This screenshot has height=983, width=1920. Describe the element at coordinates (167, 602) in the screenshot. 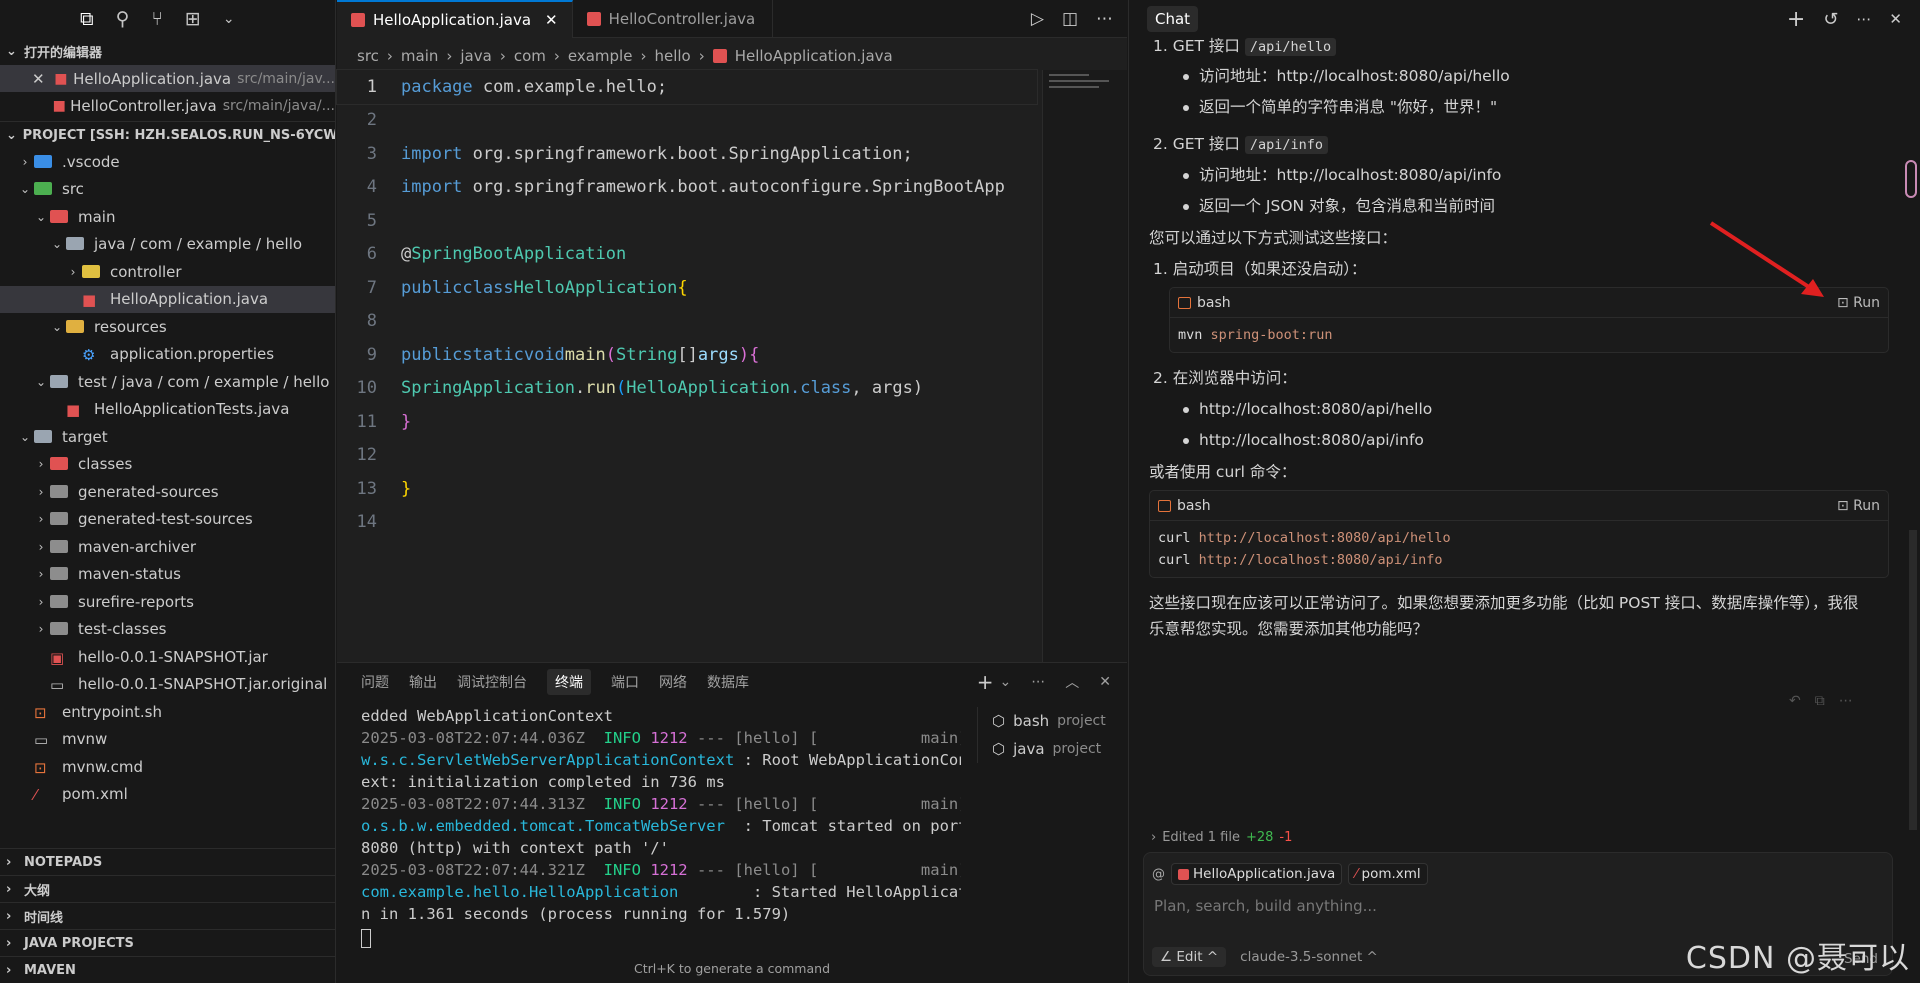

I see `tree-item: › surefire-reports` at that location.